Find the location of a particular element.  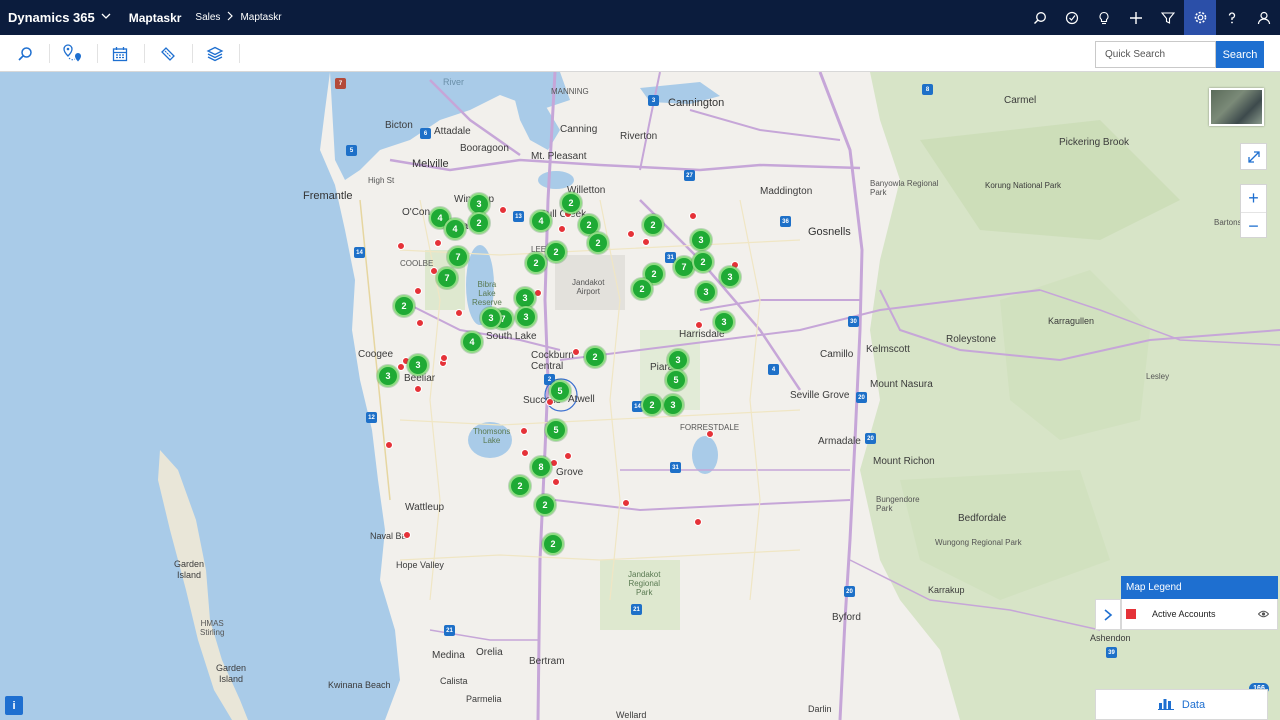

lightbulb-icon is located at coordinates (1104, 17).